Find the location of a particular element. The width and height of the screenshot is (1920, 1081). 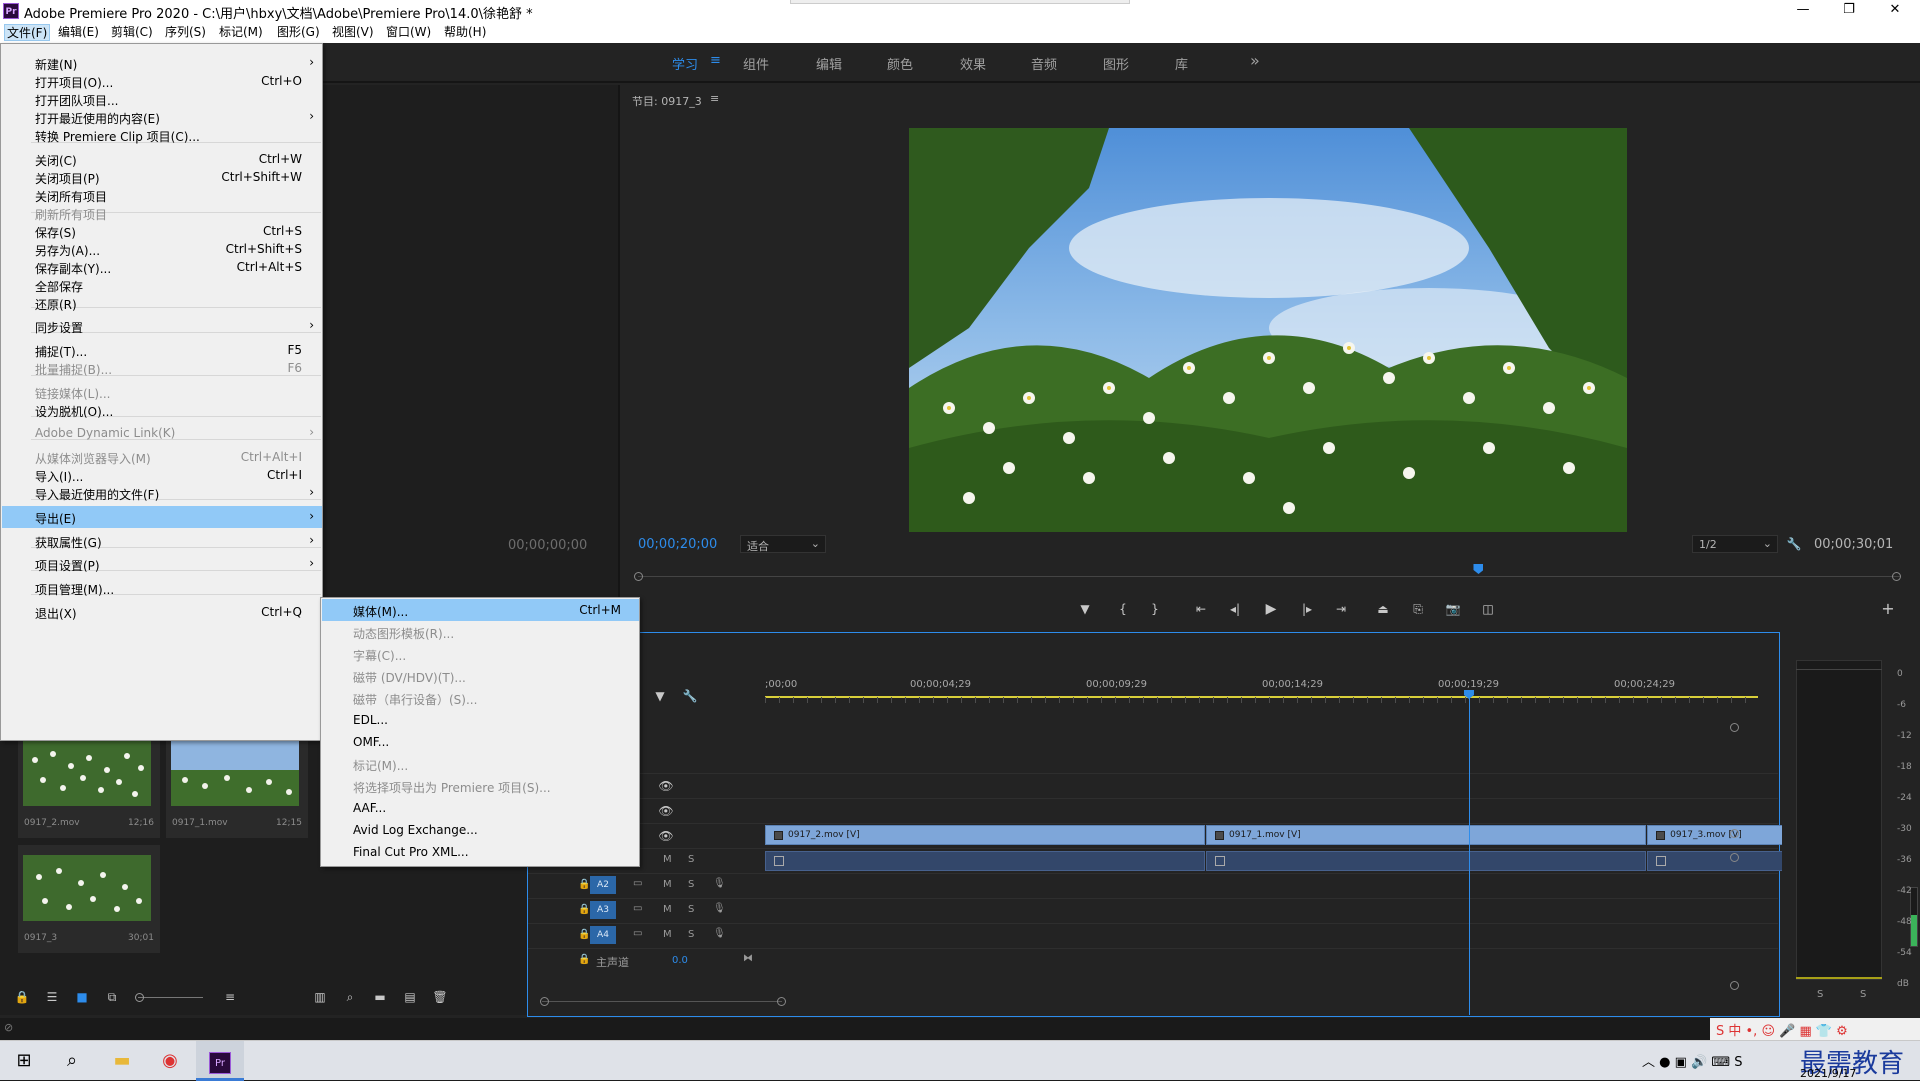

ws-tab-editing: 编辑 is located at coordinates (829, 63).